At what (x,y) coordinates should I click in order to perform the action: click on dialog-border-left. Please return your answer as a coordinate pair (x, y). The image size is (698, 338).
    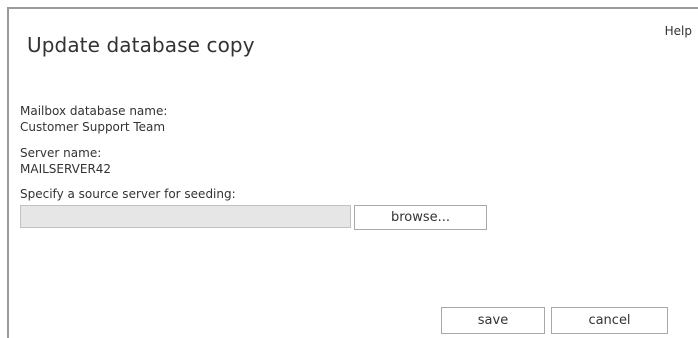
    Looking at the image, I should click on (8, 172).